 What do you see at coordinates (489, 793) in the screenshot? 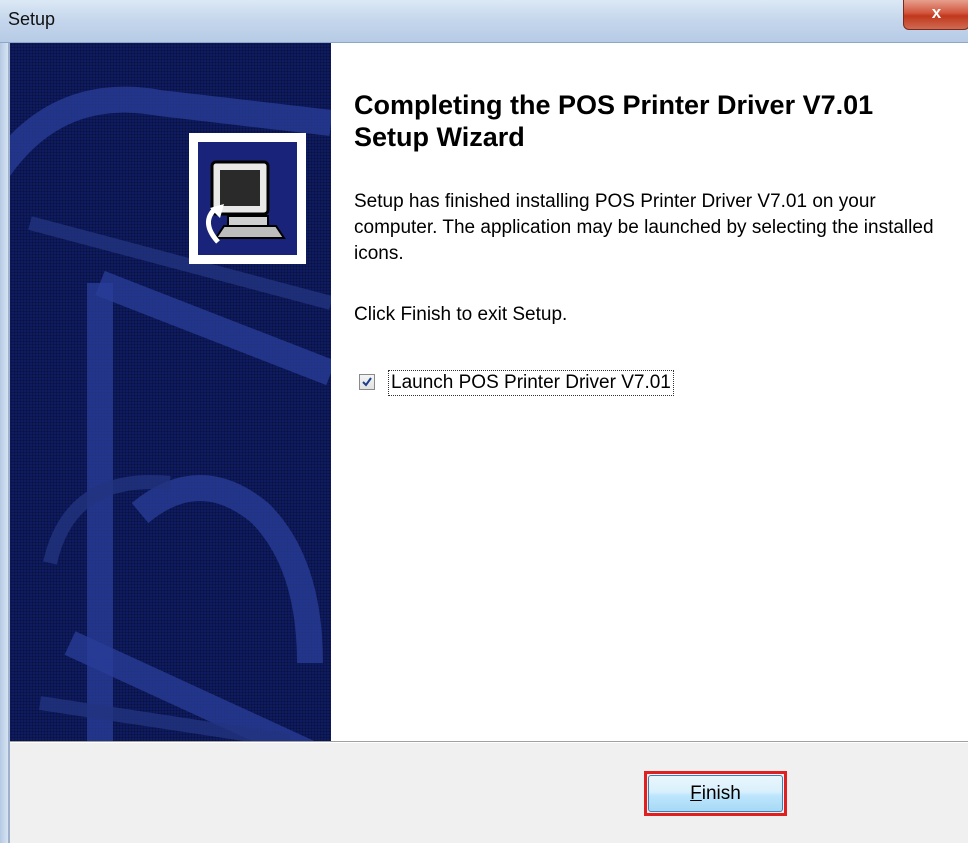
I see `wizard-footer` at bounding box center [489, 793].